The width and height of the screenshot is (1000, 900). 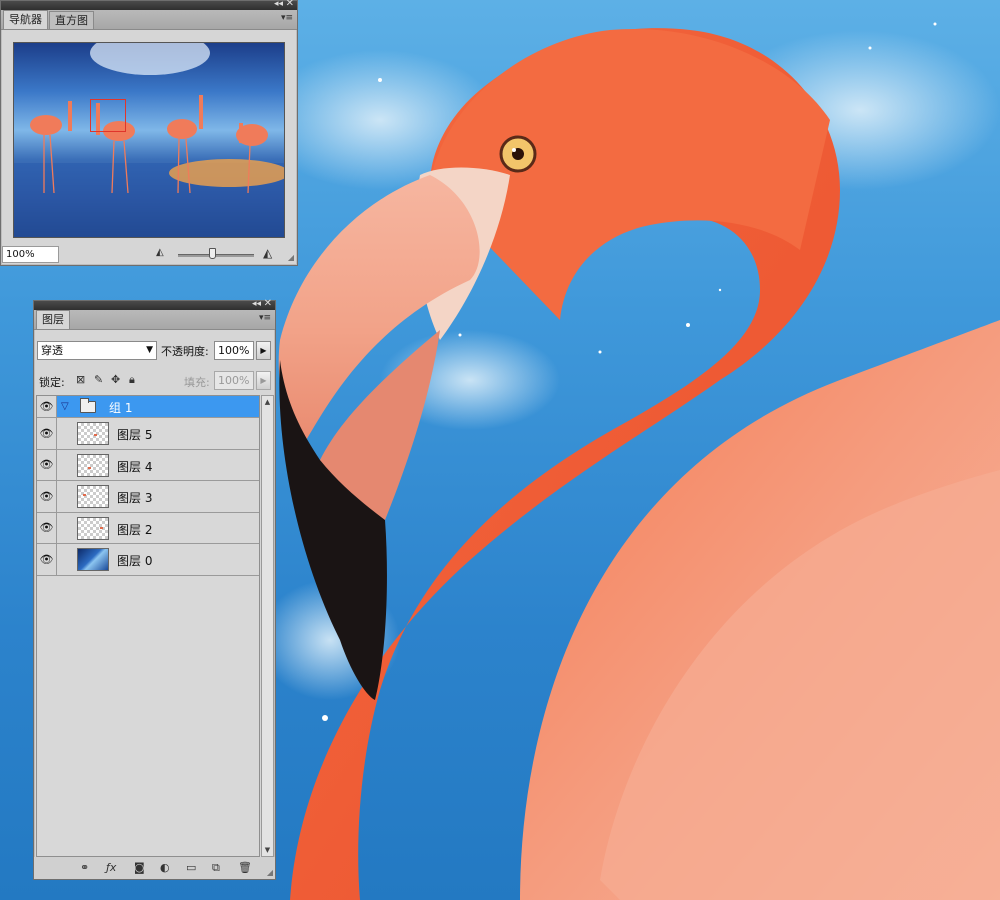 I want to click on new-layer-icon: ⧉, so click(x=216, y=868).